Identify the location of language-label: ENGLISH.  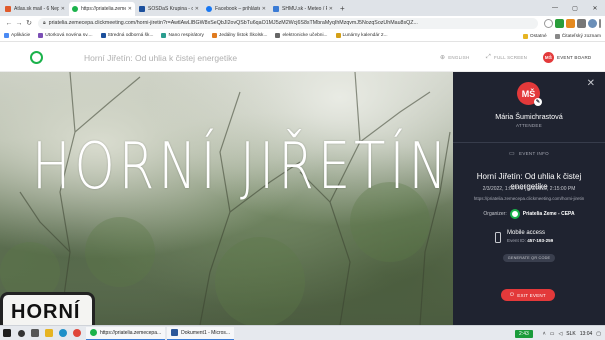
(459, 57).